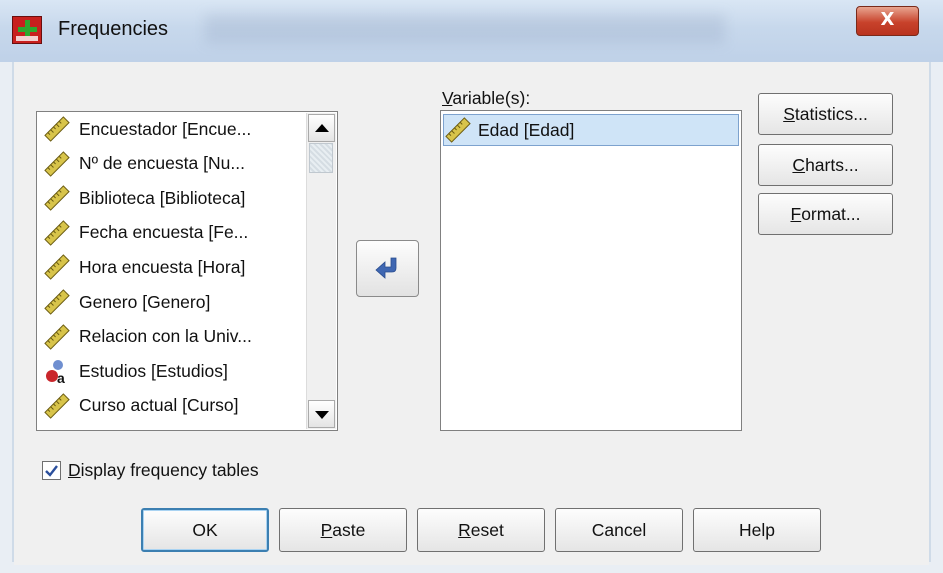 Image resolution: width=943 pixels, height=573 pixels. I want to click on window-frame-right, so click(930, 312).